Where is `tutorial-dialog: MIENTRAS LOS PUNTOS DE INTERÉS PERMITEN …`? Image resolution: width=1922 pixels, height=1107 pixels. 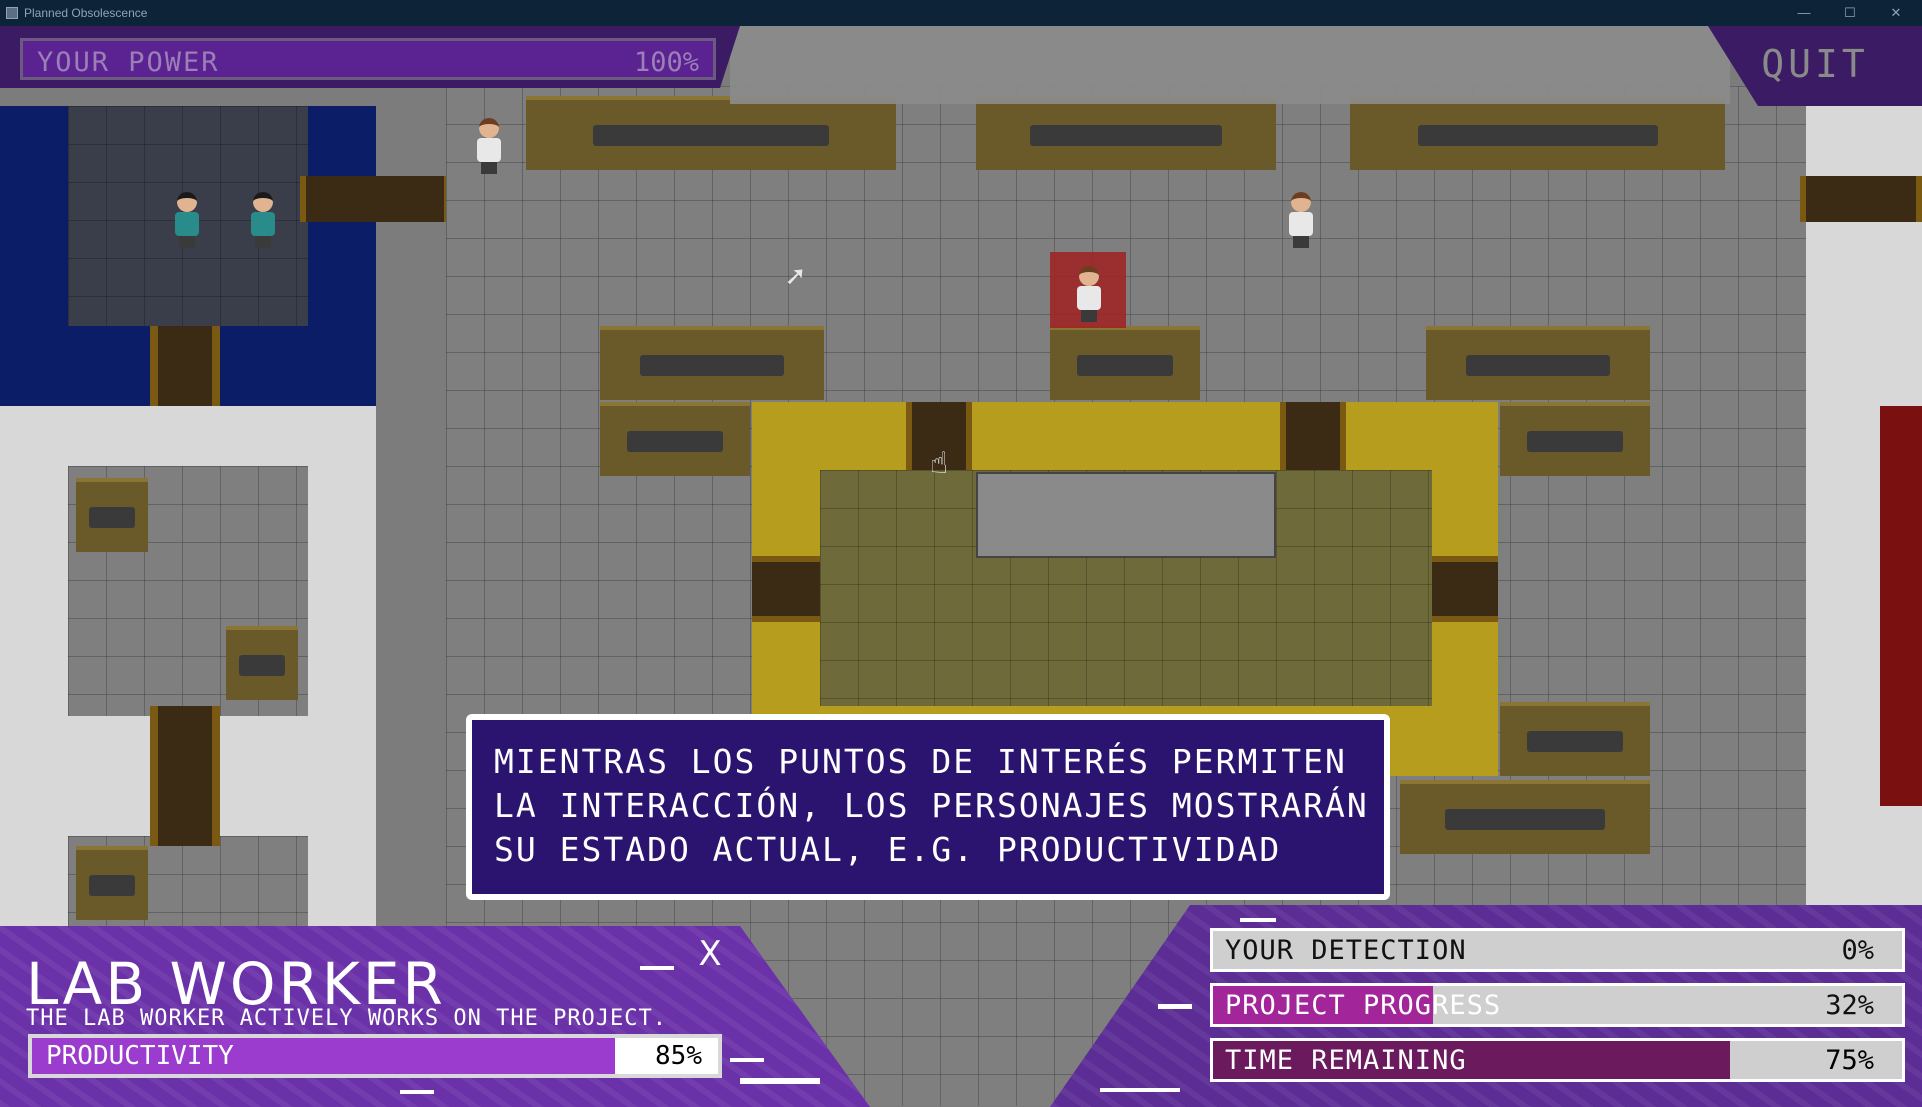 tutorial-dialog: MIENTRAS LOS PUNTOS DE INTERÉS PERMITEN … is located at coordinates (928, 807).